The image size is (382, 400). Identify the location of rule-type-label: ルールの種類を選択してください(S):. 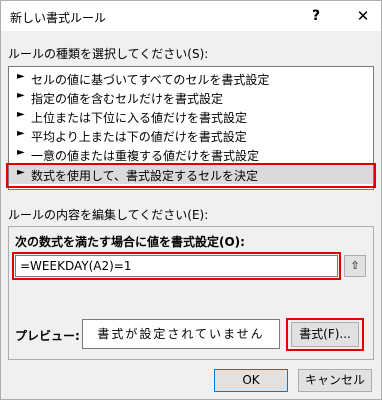
(108, 54).